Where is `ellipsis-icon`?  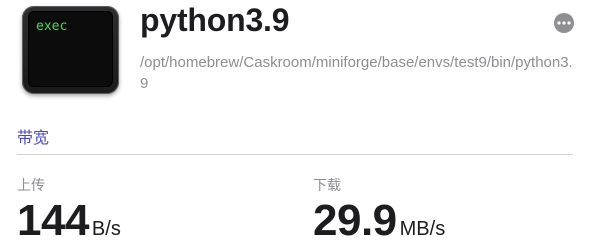
ellipsis-icon is located at coordinates (564, 23).